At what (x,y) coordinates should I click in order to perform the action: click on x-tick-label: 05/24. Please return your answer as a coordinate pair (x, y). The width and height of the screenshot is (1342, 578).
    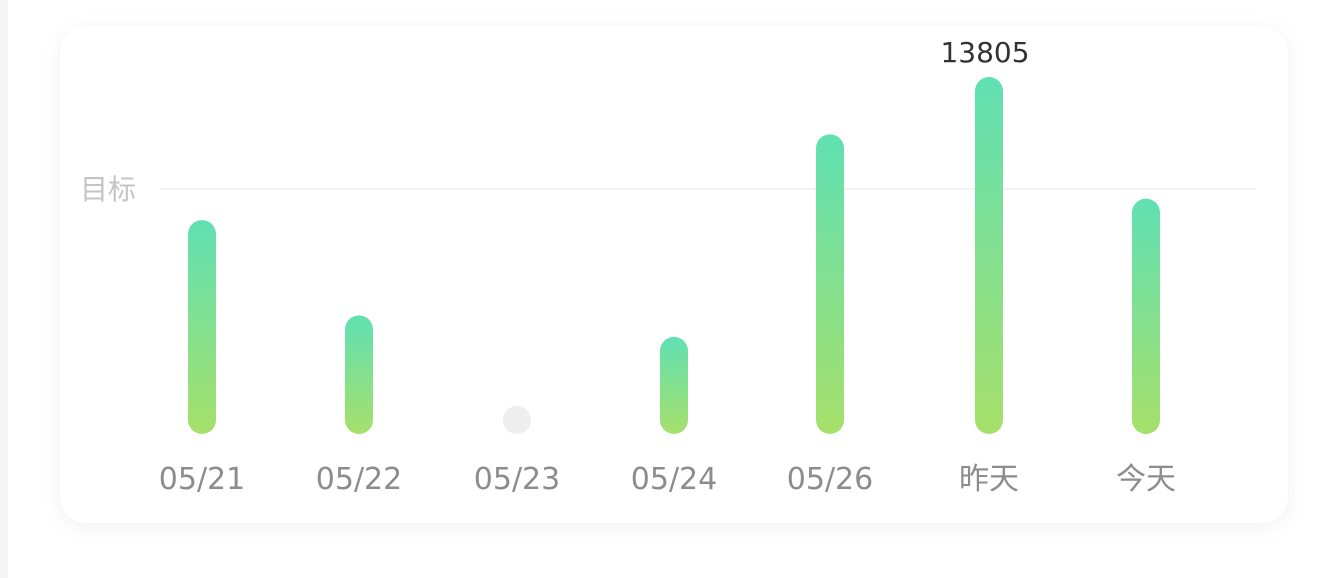
    Looking at the image, I should click on (674, 479).